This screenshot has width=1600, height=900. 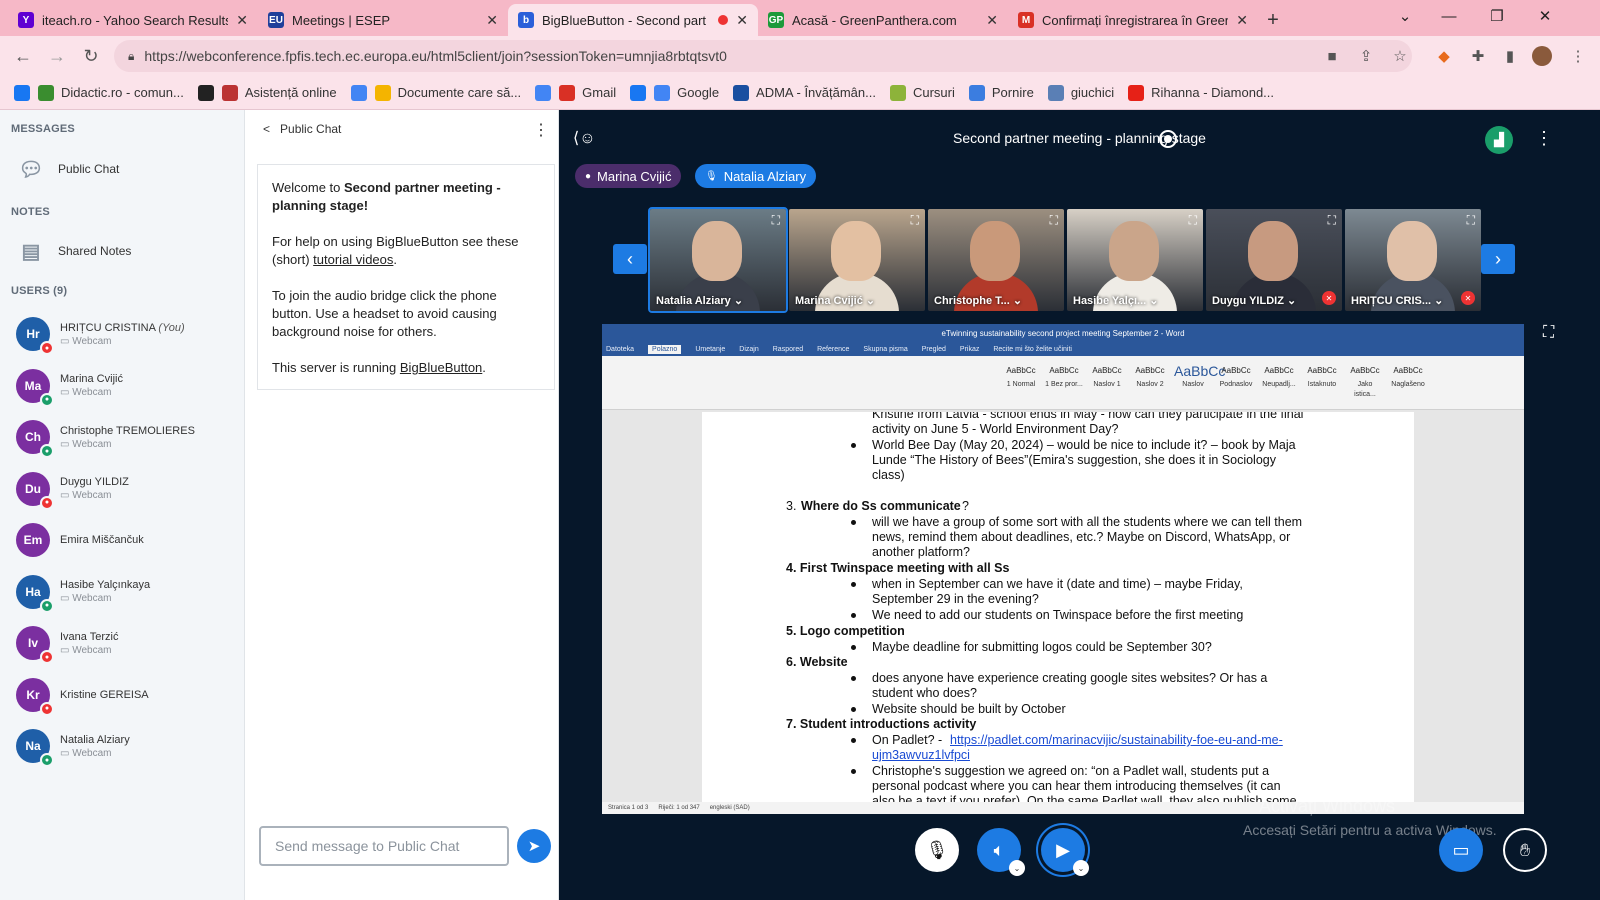 I want to click on tab-search-icon: ⌄, so click(x=1405, y=16).